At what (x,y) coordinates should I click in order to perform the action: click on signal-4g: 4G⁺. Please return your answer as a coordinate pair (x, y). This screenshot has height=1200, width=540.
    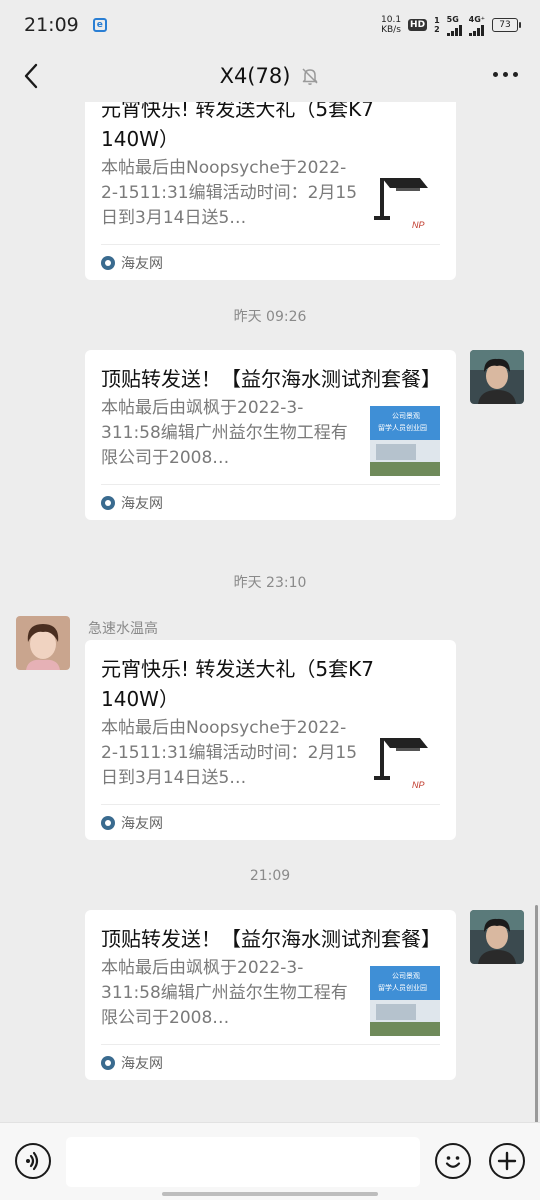
    Looking at the image, I should click on (476, 25).